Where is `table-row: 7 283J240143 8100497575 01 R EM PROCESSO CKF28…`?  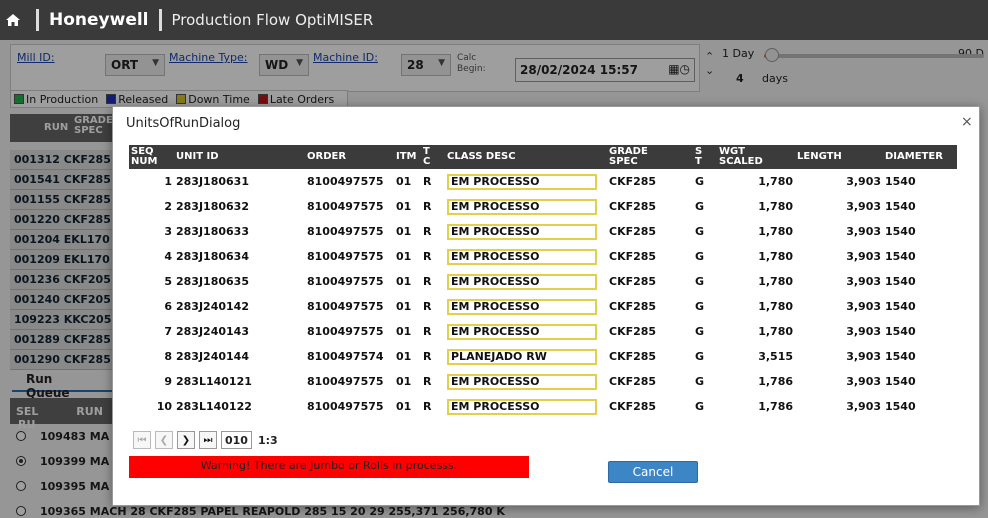
table-row: 7 283J240143 8100497575 01 R EM PROCESSO CKF28… is located at coordinates (543, 331).